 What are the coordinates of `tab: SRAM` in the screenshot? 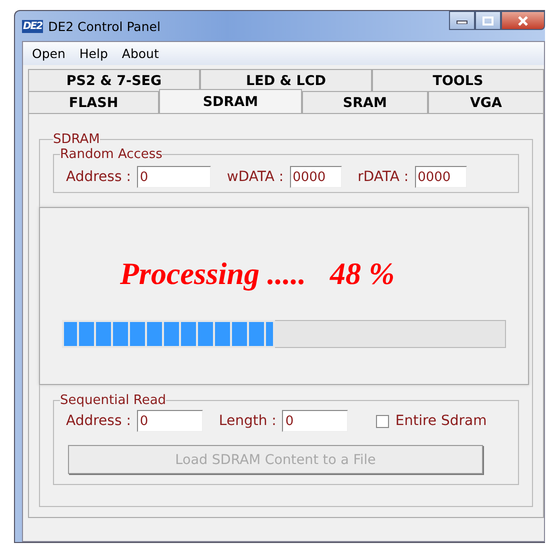 It's located at (365, 102).